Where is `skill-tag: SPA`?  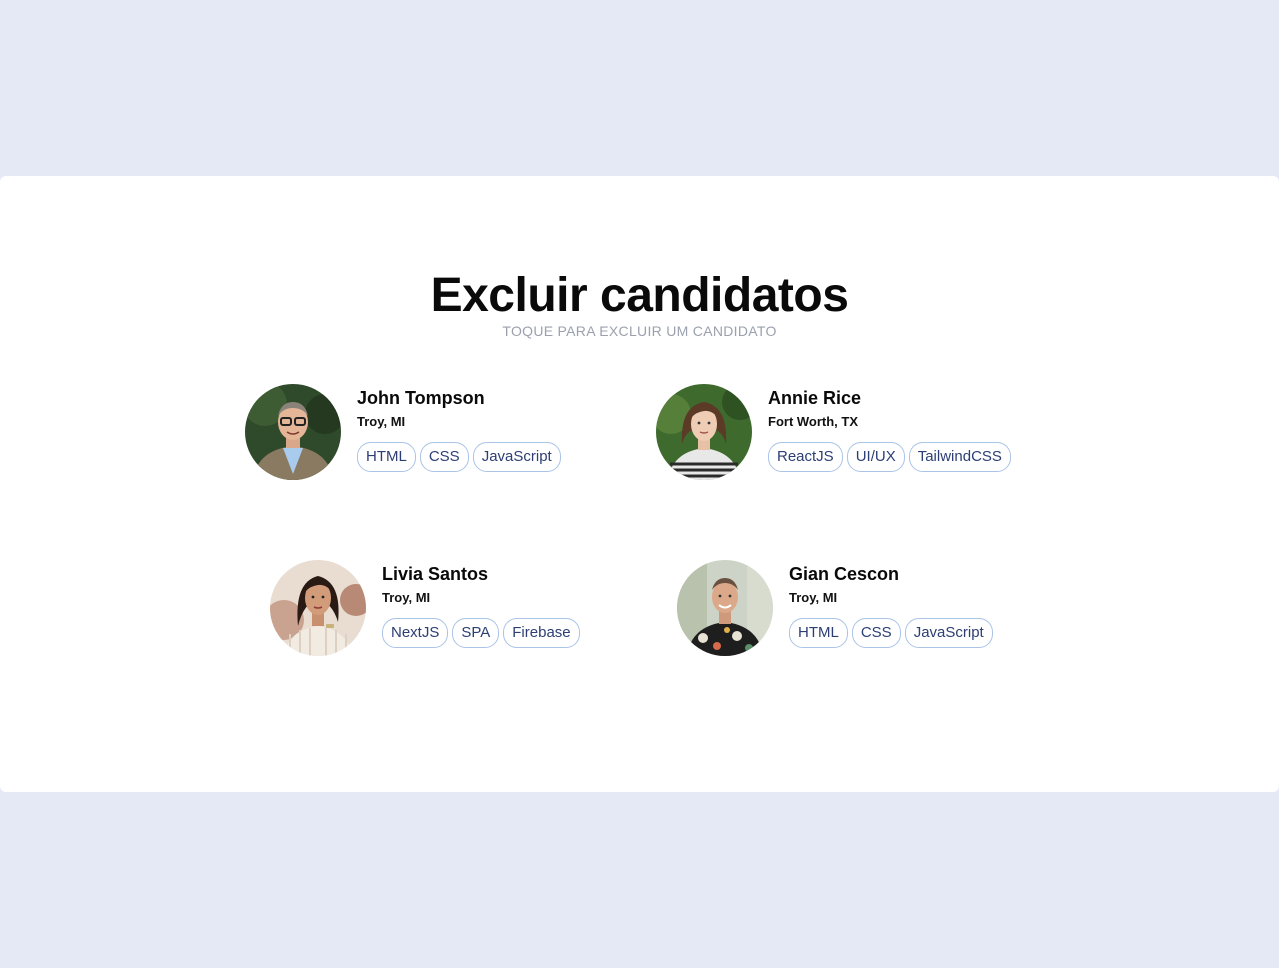
skill-tag: SPA is located at coordinates (476, 633).